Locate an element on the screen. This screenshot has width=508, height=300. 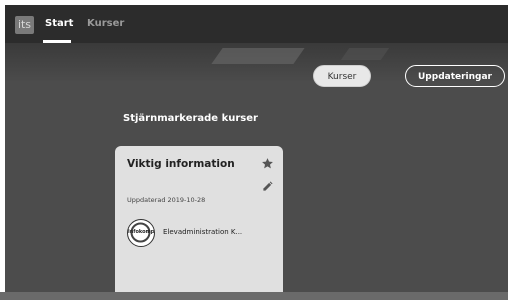
section-title: Stjärnmarkerade kurser is located at coordinates (190, 118).